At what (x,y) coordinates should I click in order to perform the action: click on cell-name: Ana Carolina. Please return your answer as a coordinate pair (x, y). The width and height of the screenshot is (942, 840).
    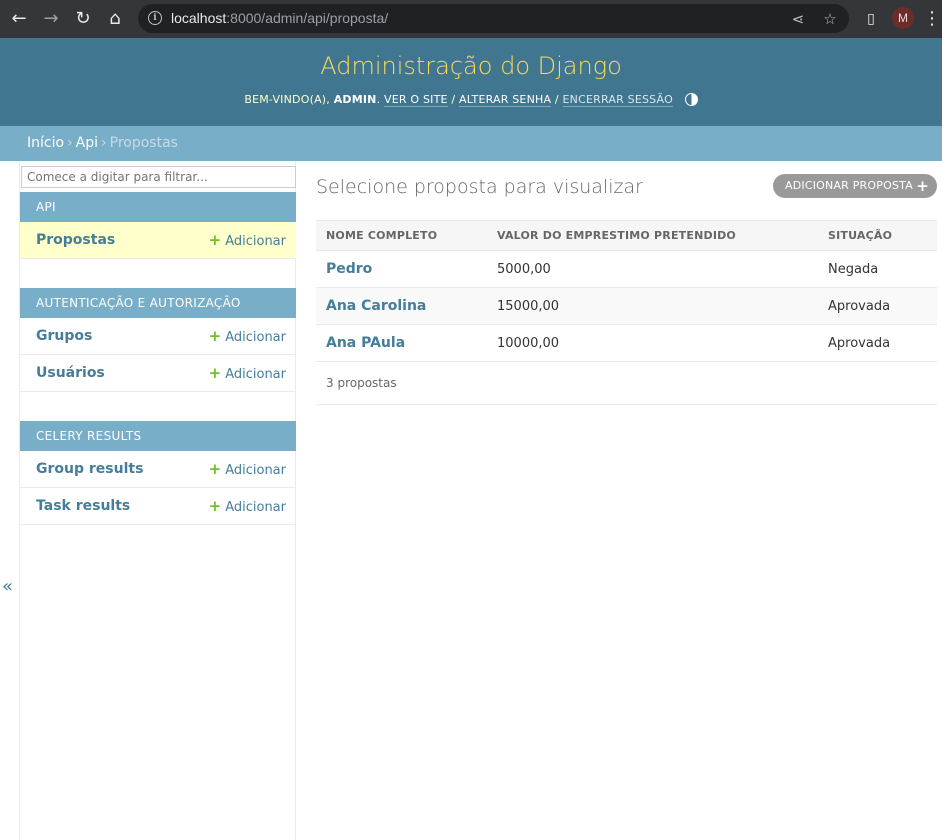
    Looking at the image, I should click on (401, 306).